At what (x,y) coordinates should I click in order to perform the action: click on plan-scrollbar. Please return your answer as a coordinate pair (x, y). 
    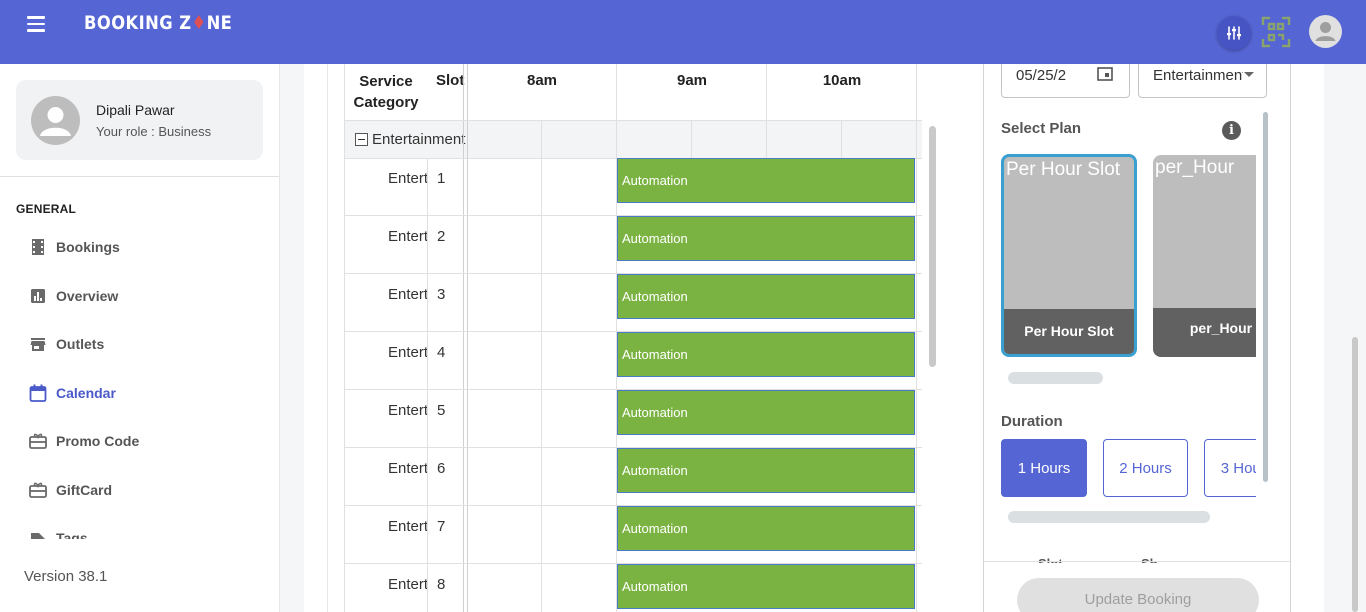
    Looking at the image, I should click on (1055, 378).